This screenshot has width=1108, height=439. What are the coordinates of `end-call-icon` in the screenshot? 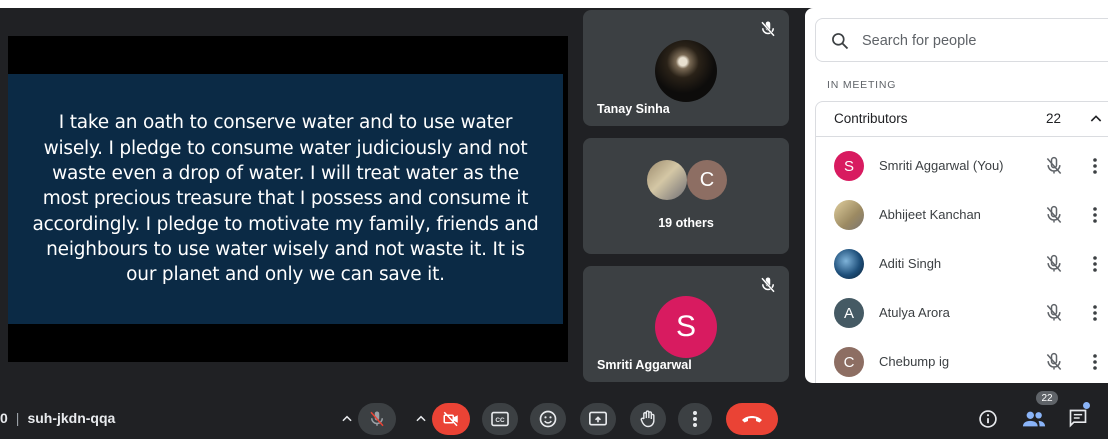 It's located at (752, 419).